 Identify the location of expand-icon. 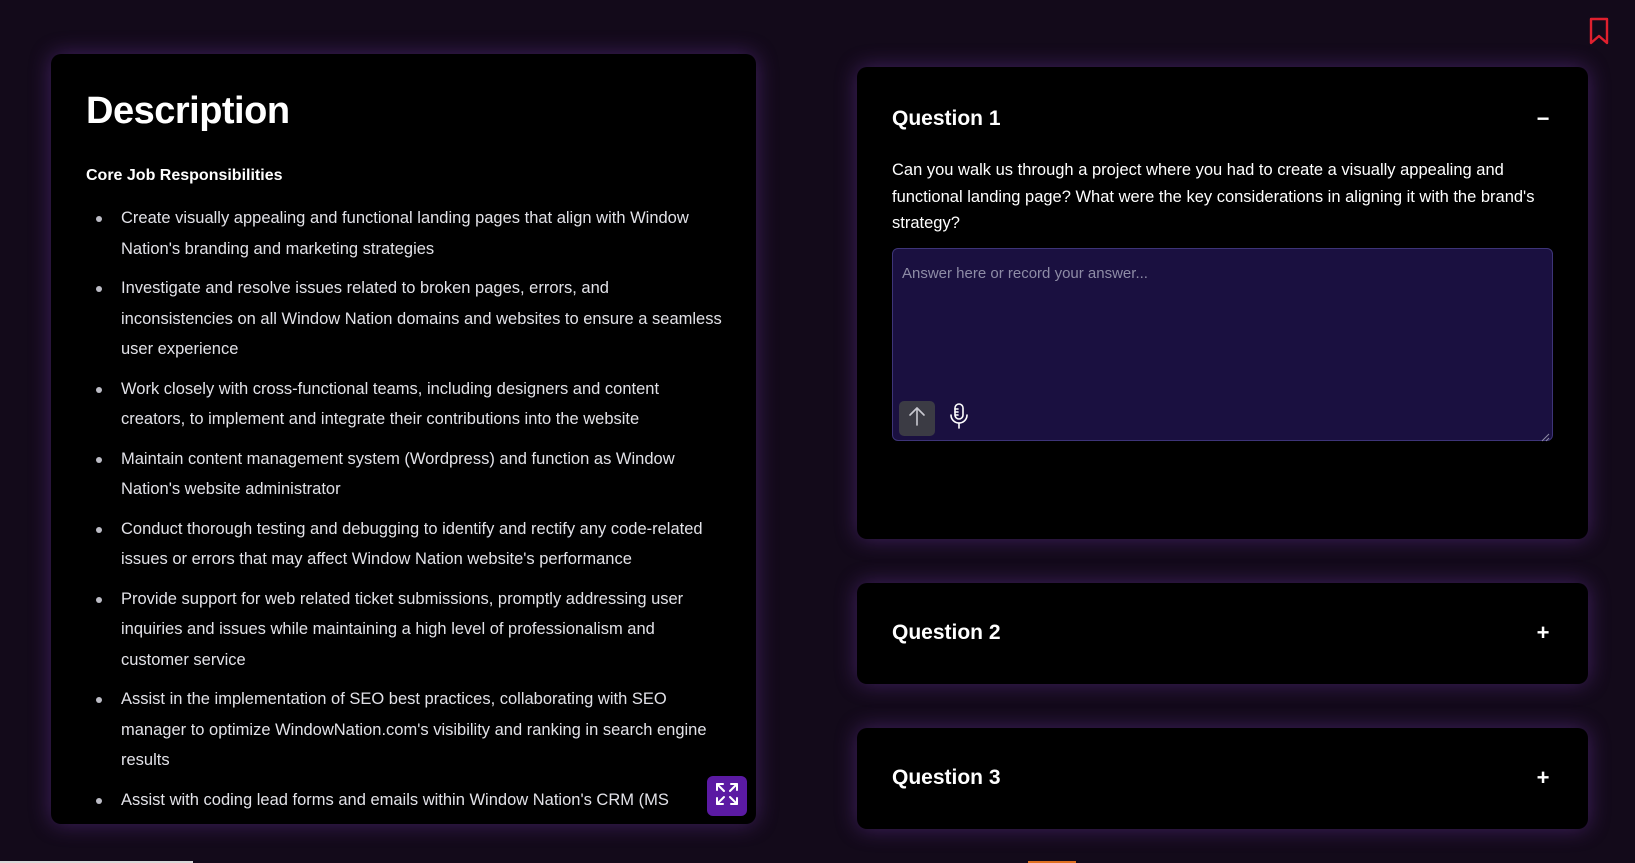
(727, 796).